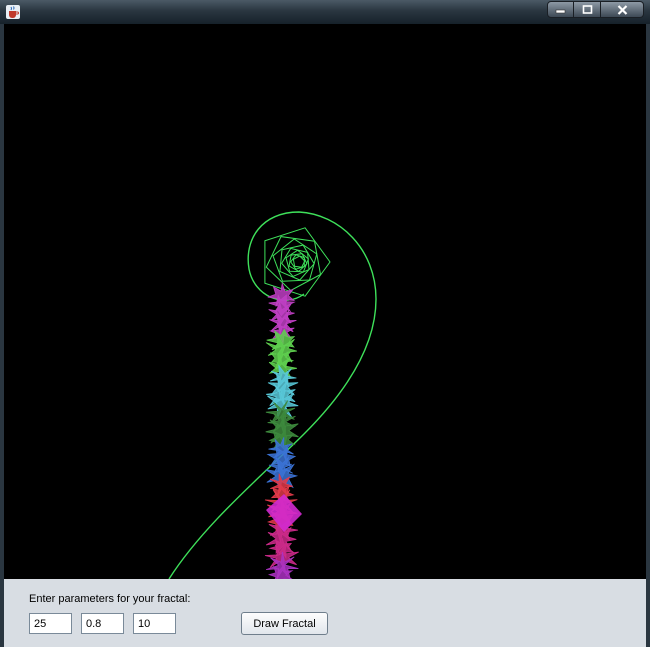 The image size is (650, 647). What do you see at coordinates (110, 599) in the screenshot?
I see `parameters-prompt: Enter parameters for your fractal:` at bounding box center [110, 599].